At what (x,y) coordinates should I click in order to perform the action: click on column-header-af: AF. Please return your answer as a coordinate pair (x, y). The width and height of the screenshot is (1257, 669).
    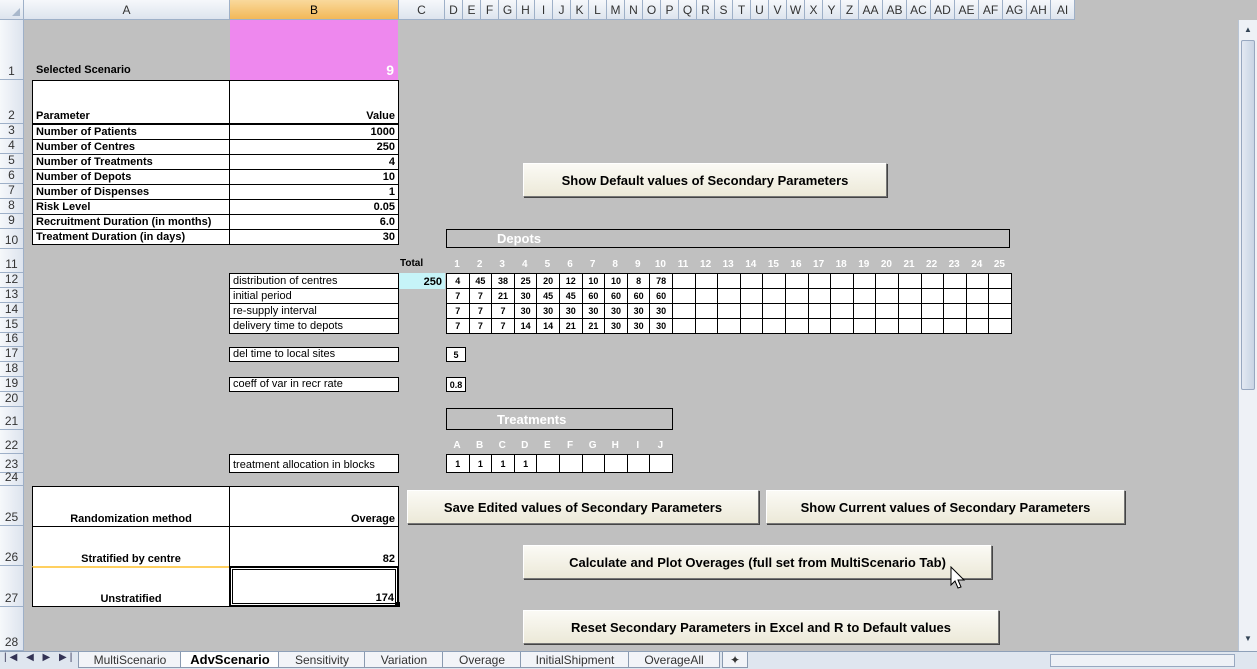
    Looking at the image, I should click on (991, 10).